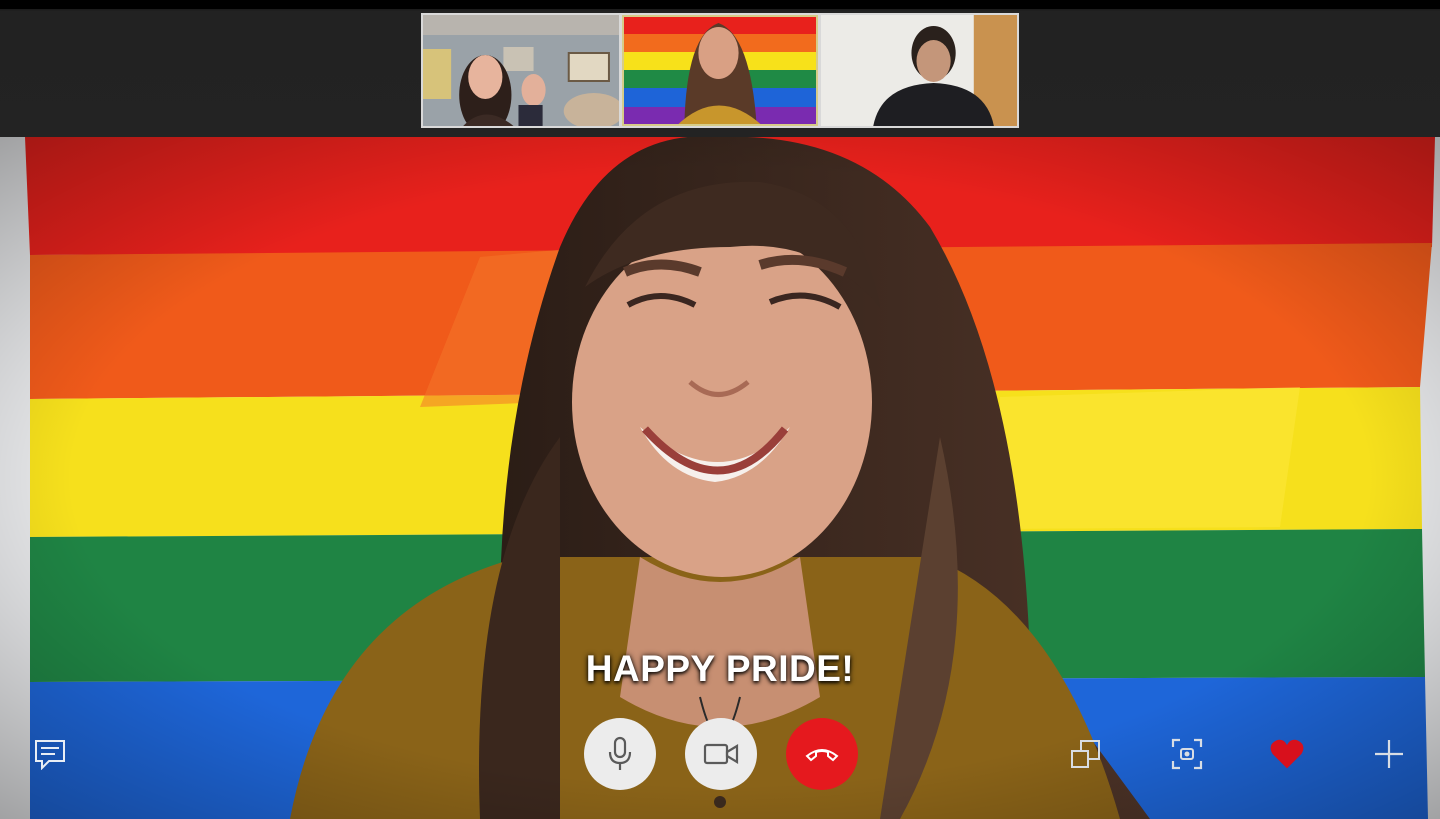 Image resolution: width=1440 pixels, height=819 pixels. Describe the element at coordinates (720, 668) in the screenshot. I see `call-caption: HAPPY PRIDE!` at that location.